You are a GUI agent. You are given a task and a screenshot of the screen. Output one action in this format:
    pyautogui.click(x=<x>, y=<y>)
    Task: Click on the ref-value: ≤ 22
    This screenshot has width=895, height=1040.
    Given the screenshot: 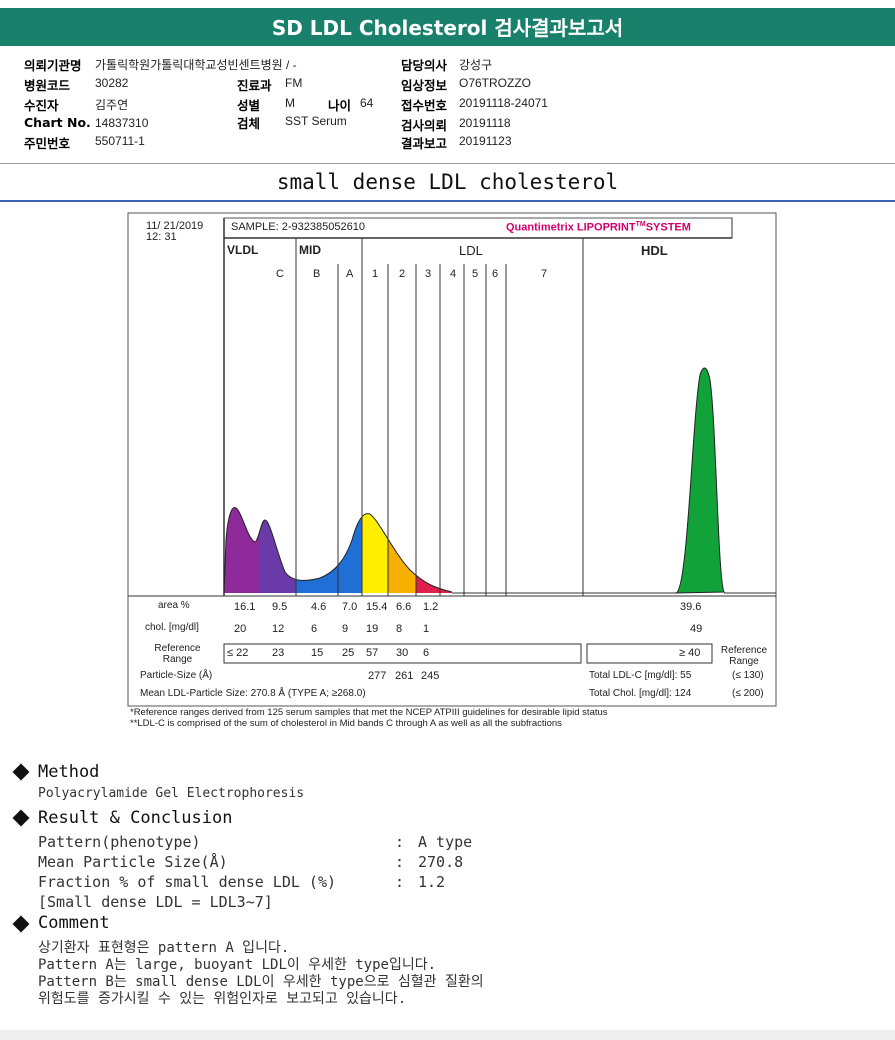 What is the action you would take?
    pyautogui.click(x=238, y=653)
    